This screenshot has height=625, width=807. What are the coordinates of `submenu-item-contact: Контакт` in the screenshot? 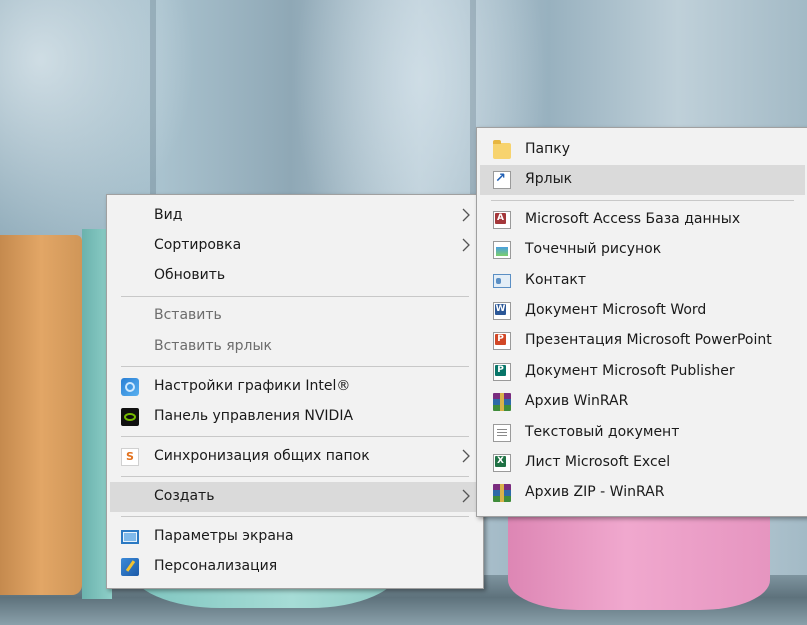 It's located at (642, 281).